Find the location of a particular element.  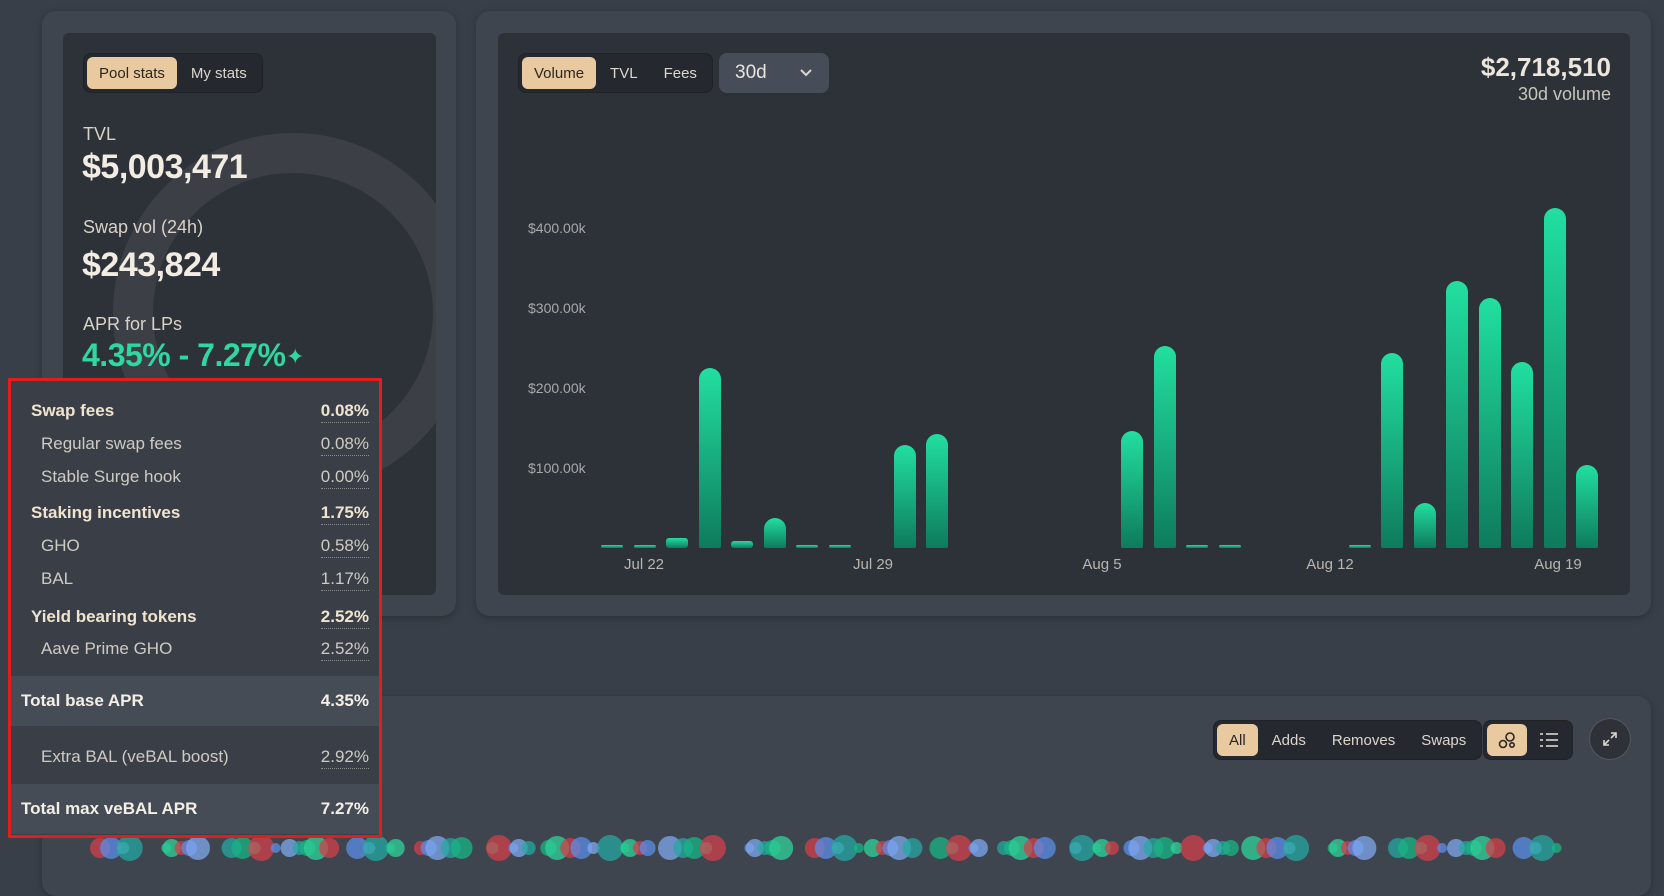

tvl-label: TVL is located at coordinates (100, 134).